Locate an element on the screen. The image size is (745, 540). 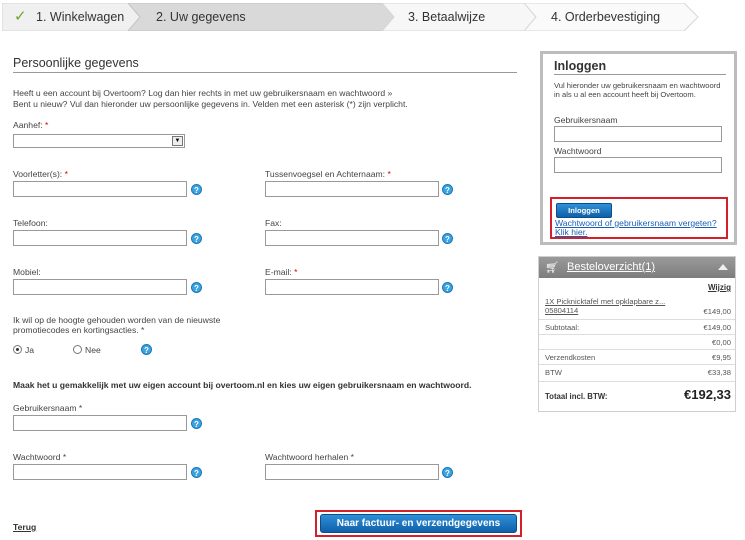
radio-nee-label: Nee is located at coordinates (93, 350).